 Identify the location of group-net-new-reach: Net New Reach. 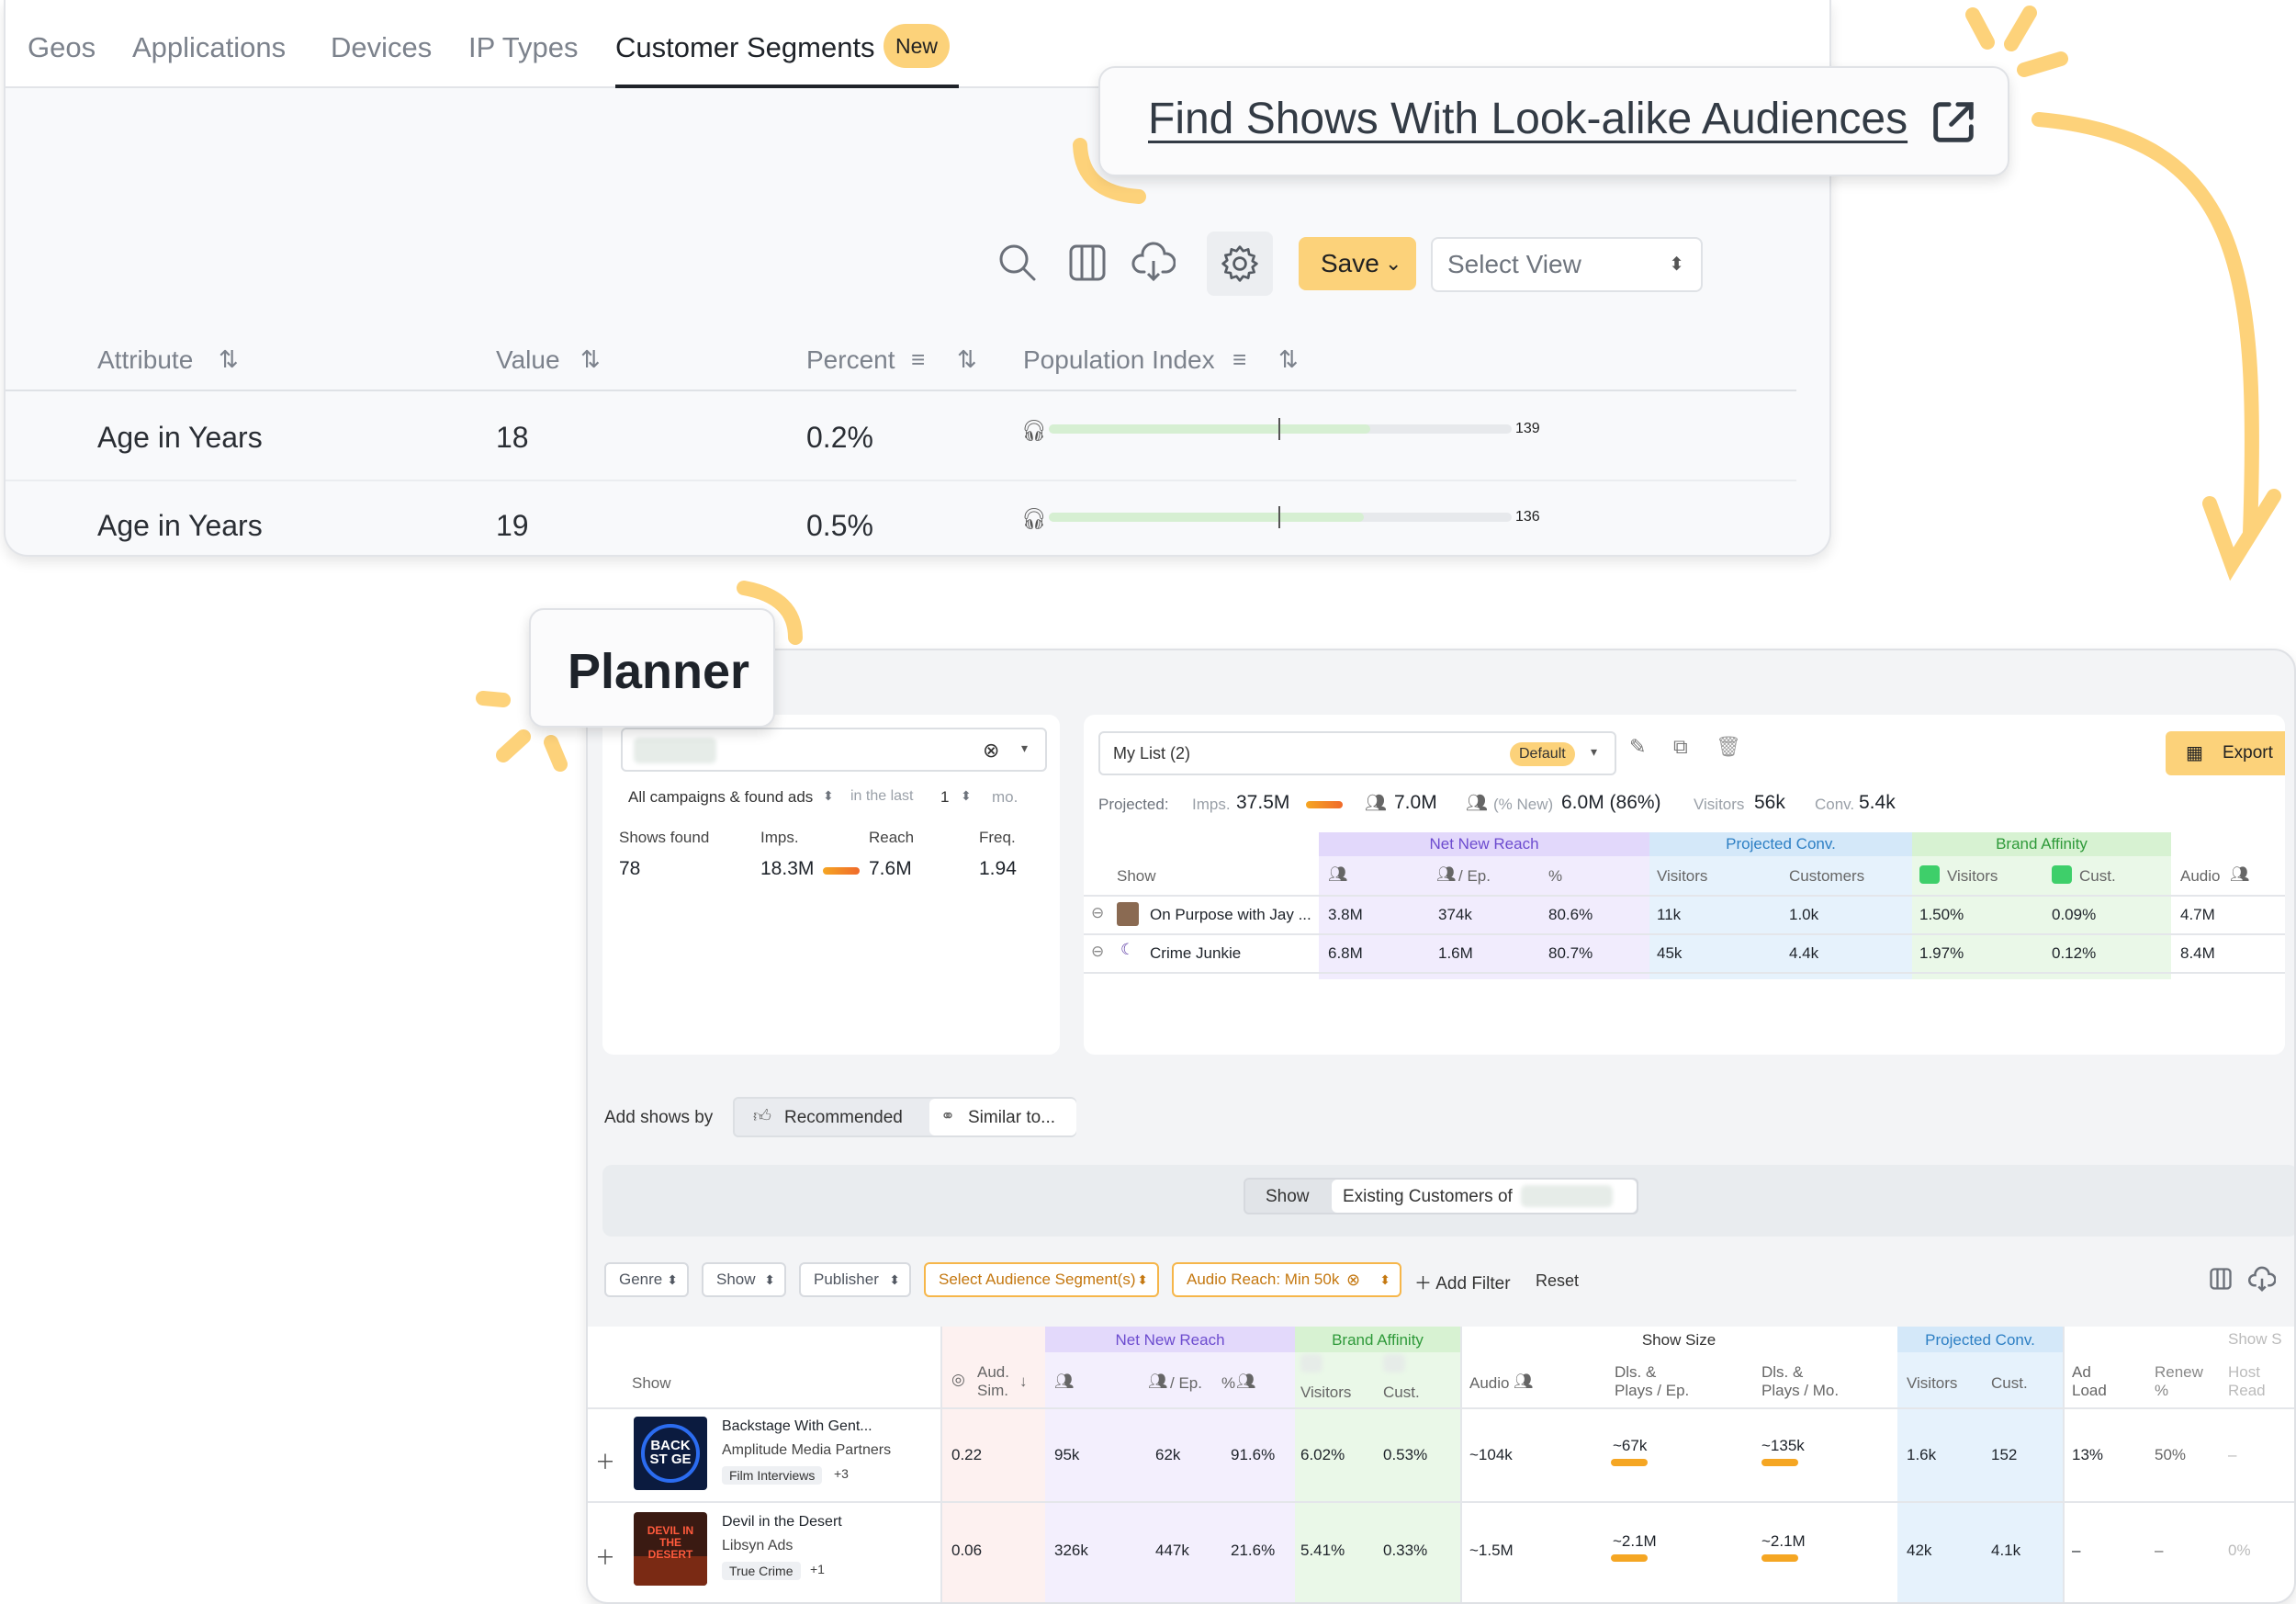
(1484, 844).